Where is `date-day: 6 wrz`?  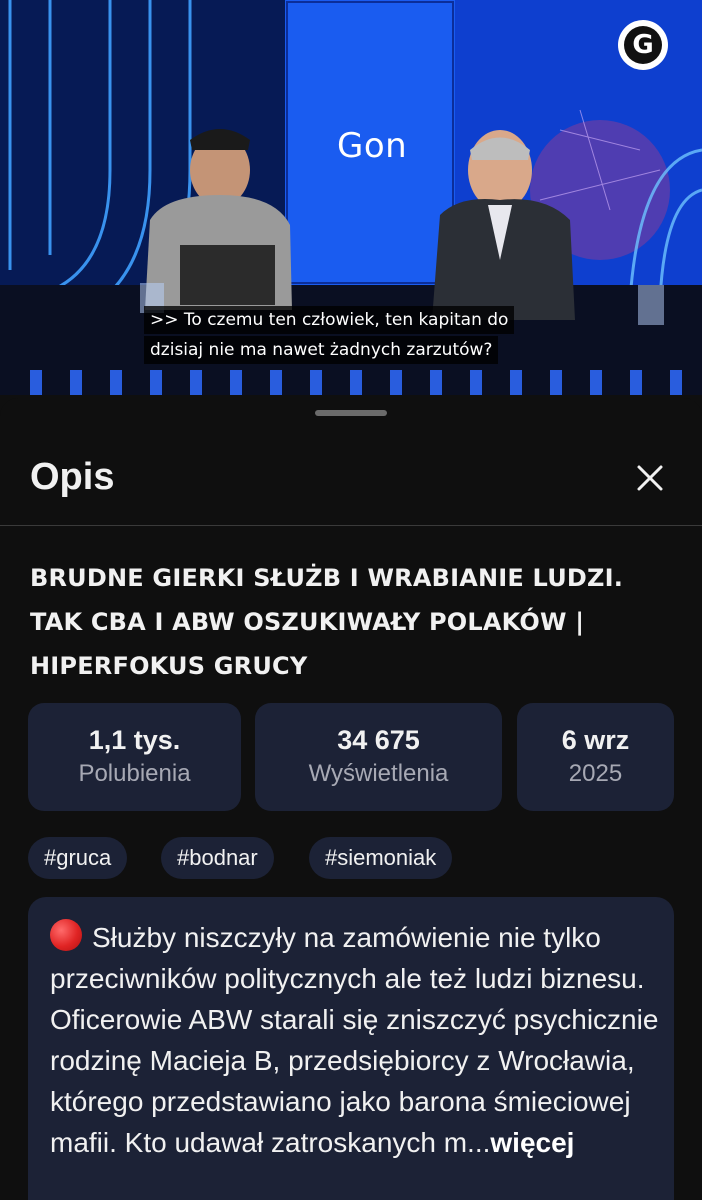
date-day: 6 wrz is located at coordinates (595, 740).